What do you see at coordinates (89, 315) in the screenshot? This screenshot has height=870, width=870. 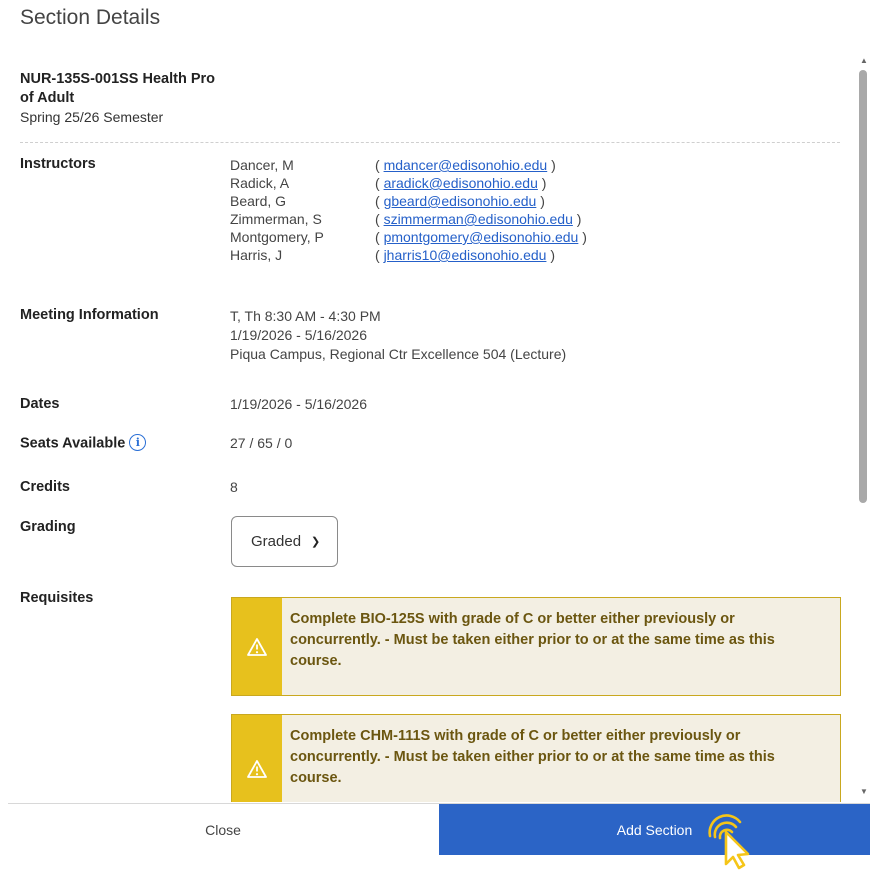 I see `meeting-info-label: Meeting Information` at bounding box center [89, 315].